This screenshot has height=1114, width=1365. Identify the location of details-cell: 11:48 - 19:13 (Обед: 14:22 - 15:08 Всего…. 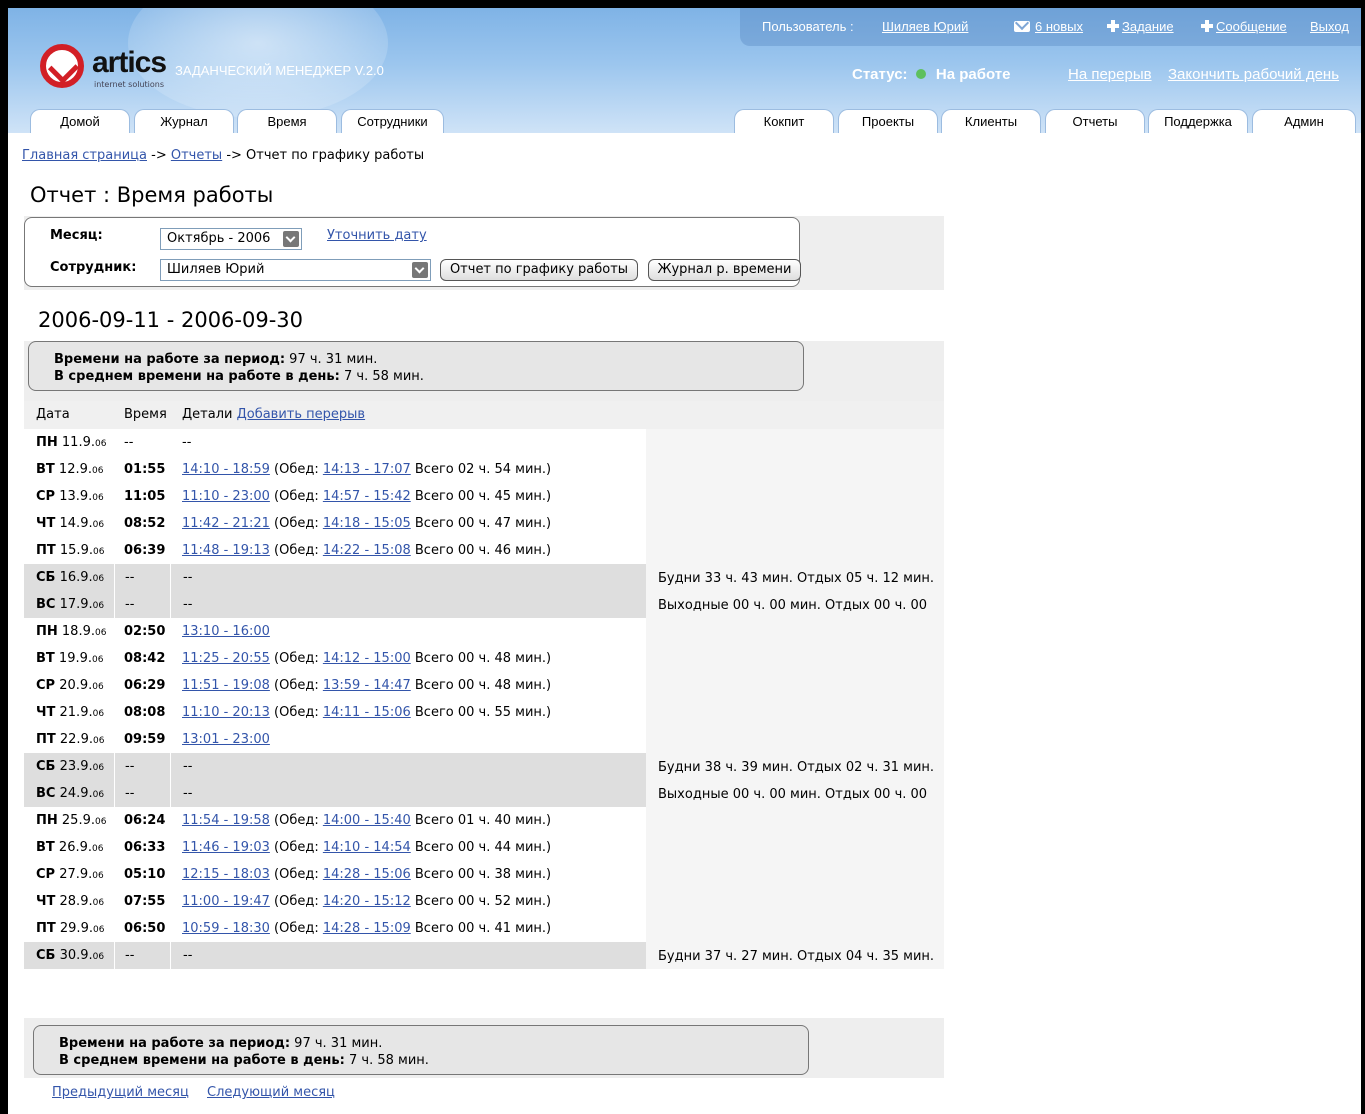
(408, 550).